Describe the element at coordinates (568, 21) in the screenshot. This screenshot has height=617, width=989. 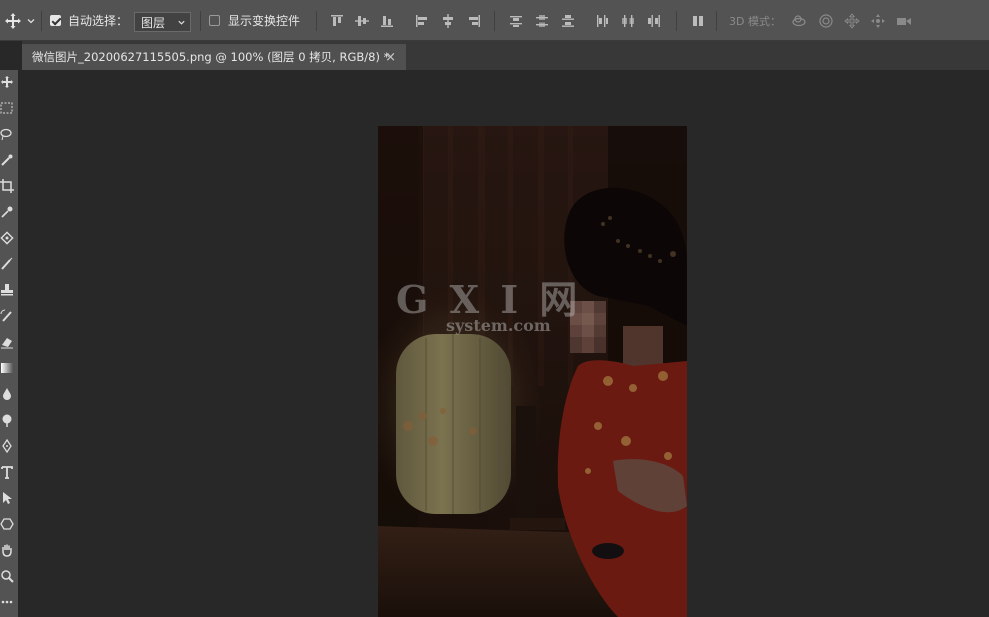
I see `distribute-bottom-icon` at that location.